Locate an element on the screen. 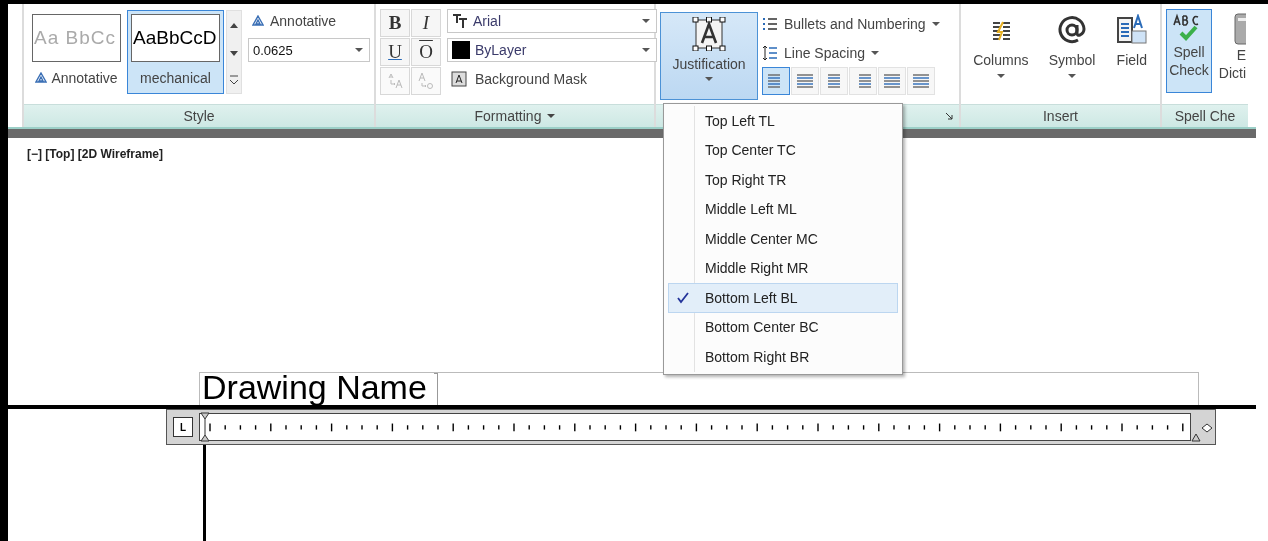 This screenshot has height=541, width=1268. bold-button: B is located at coordinates (395, 23).